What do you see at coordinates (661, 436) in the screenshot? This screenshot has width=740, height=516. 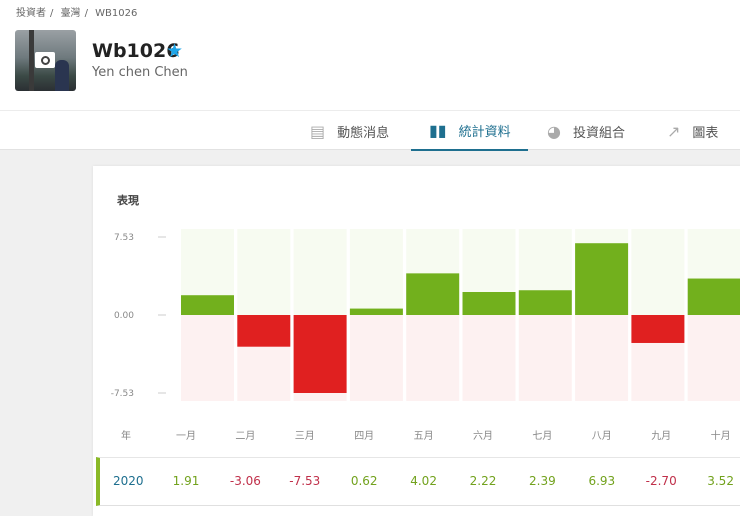 I see `month-label: 九月` at bounding box center [661, 436].